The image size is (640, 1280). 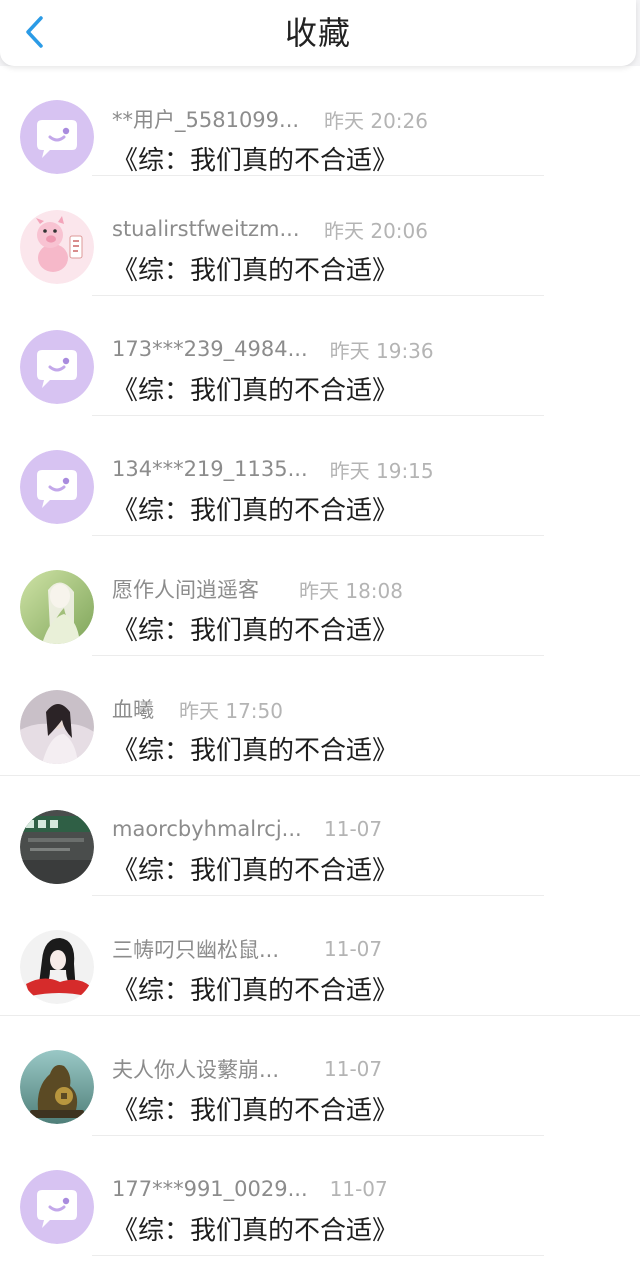 I want to click on item-meta: 134***219_1135... 昨天 19:15, so click(x=273, y=469).